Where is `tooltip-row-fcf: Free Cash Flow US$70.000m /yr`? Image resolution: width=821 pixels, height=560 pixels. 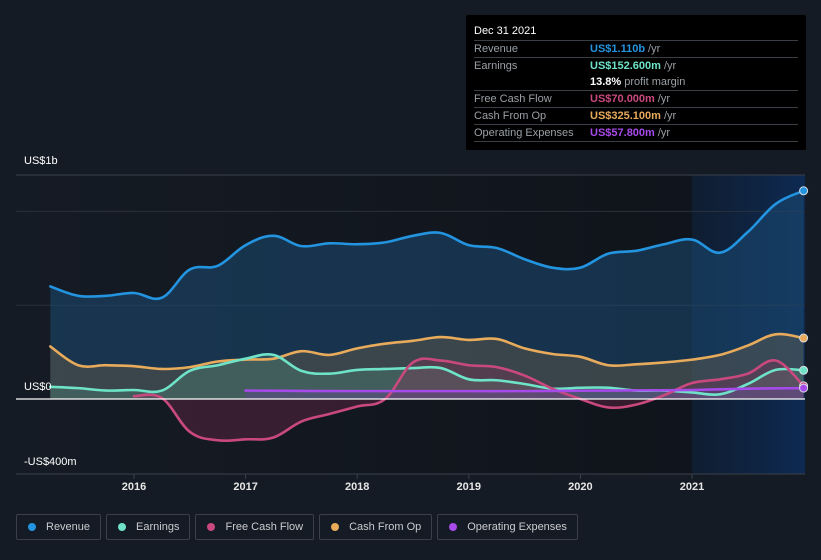 tooltip-row-fcf: Free Cash Flow US$70.000m /yr is located at coordinates (636, 99).